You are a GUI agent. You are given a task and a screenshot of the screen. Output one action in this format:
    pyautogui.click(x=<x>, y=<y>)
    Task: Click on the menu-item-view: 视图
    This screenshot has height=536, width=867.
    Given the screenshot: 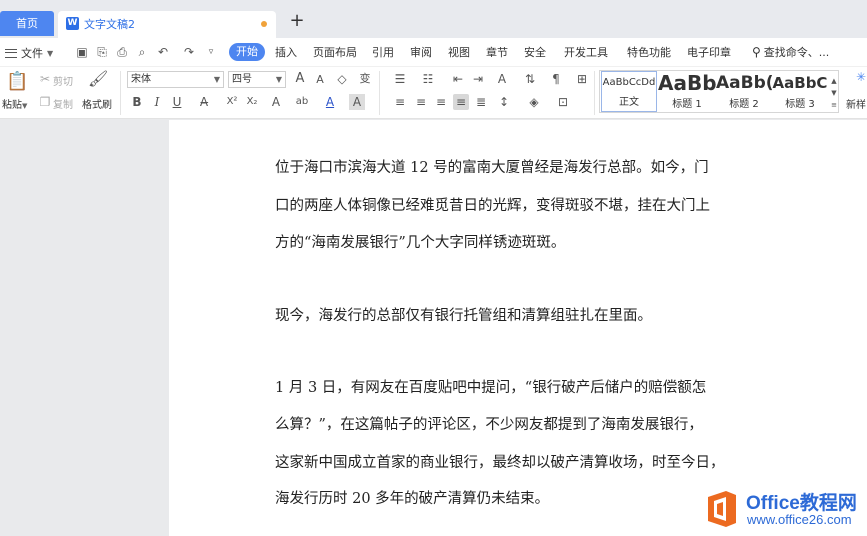 What is the action you would take?
    pyautogui.click(x=459, y=53)
    